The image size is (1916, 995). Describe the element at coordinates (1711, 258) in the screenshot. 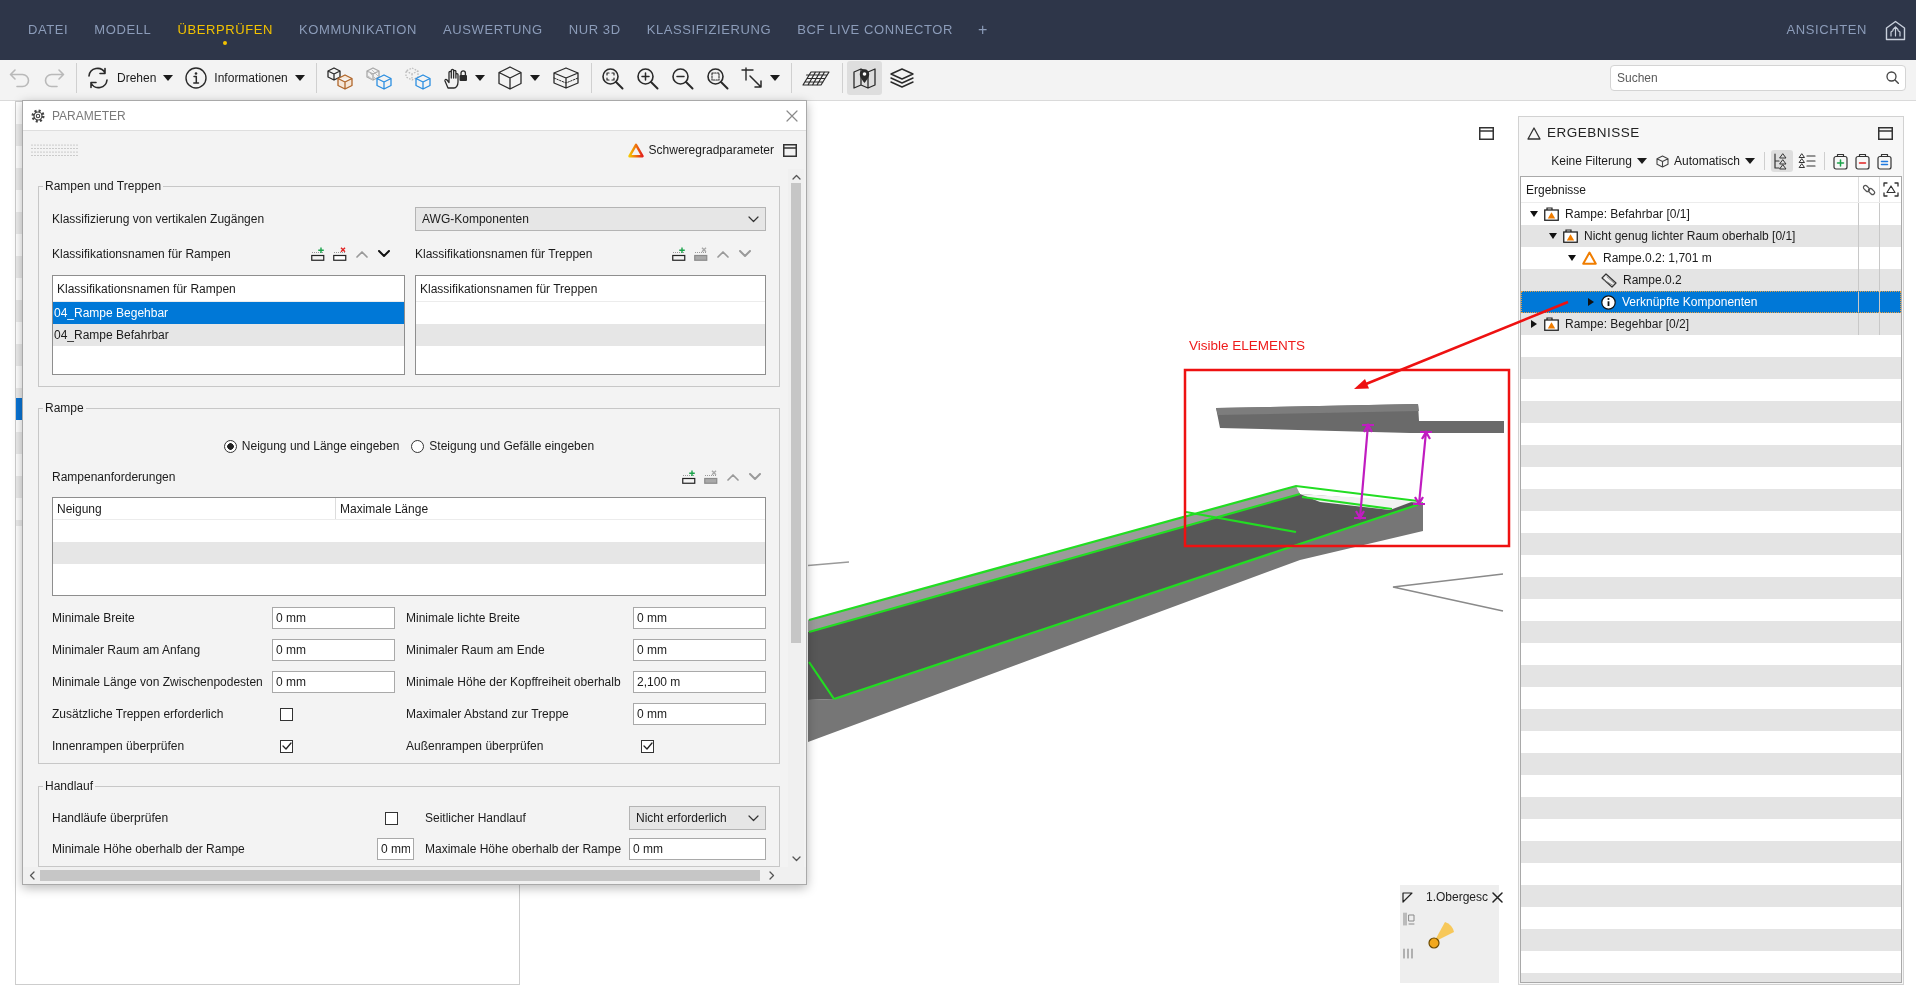

I see `tree-row: Rampe.0.2: 1,701 m` at that location.